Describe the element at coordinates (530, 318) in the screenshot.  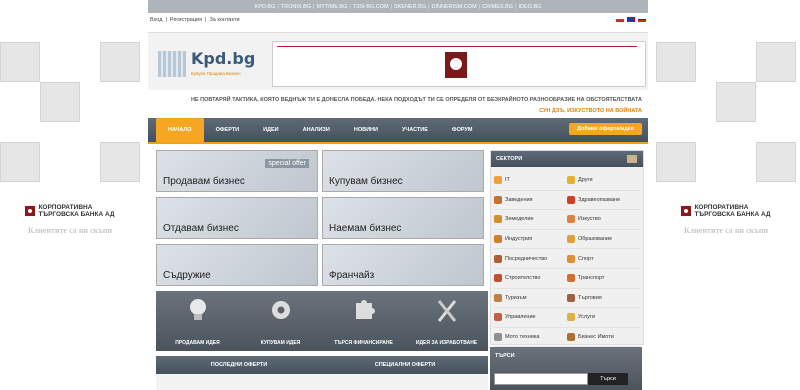
I see `sector-link: Управление` at that location.